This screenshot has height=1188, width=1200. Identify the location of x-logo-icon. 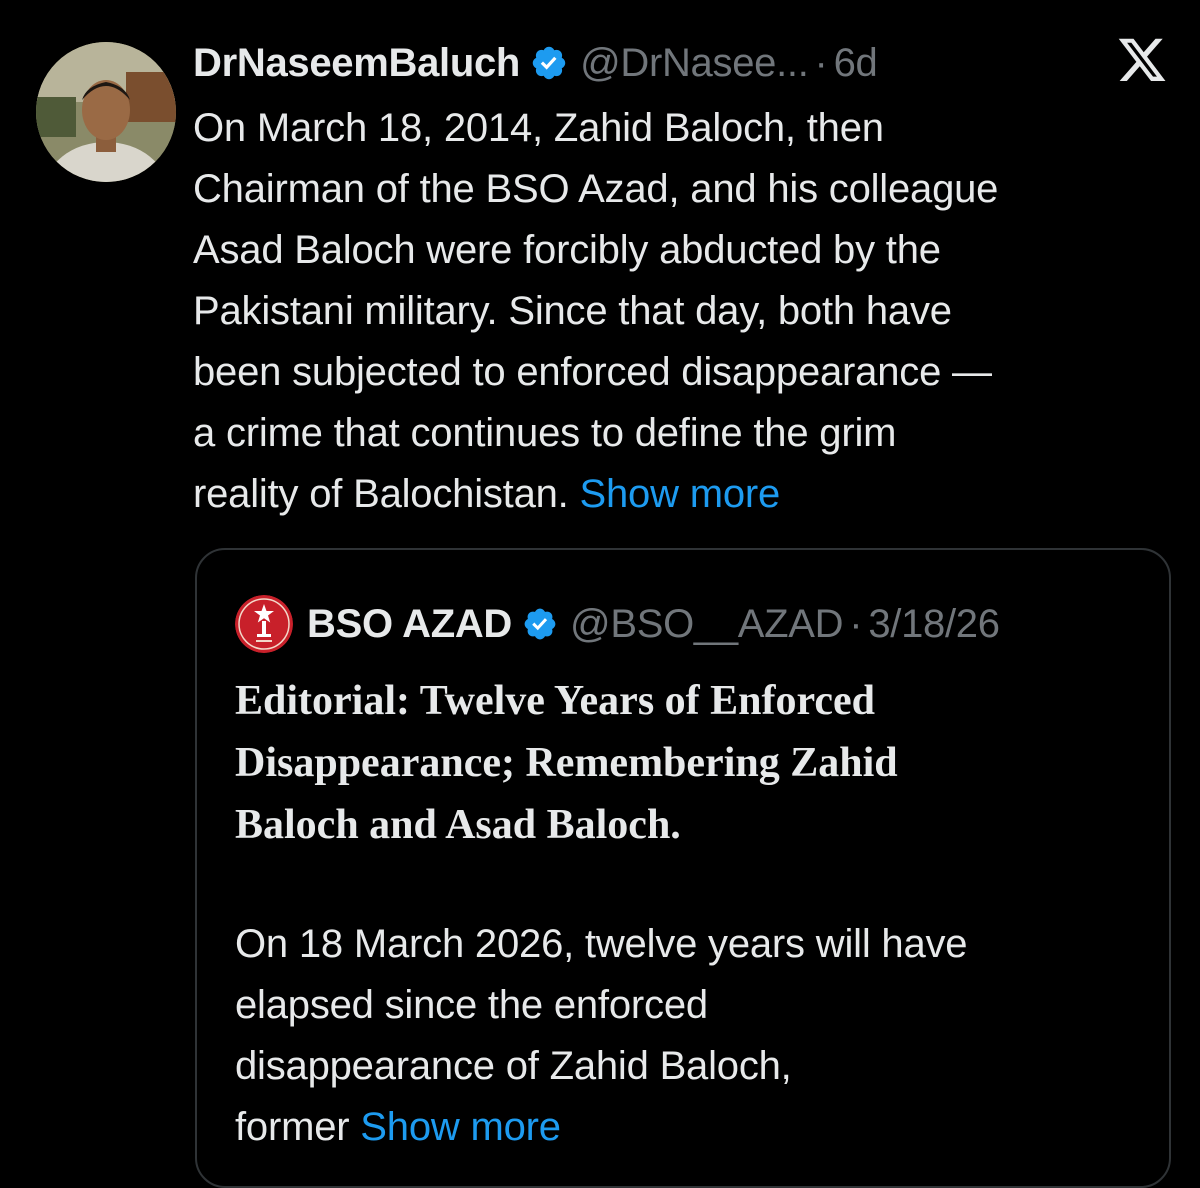
(1142, 62).